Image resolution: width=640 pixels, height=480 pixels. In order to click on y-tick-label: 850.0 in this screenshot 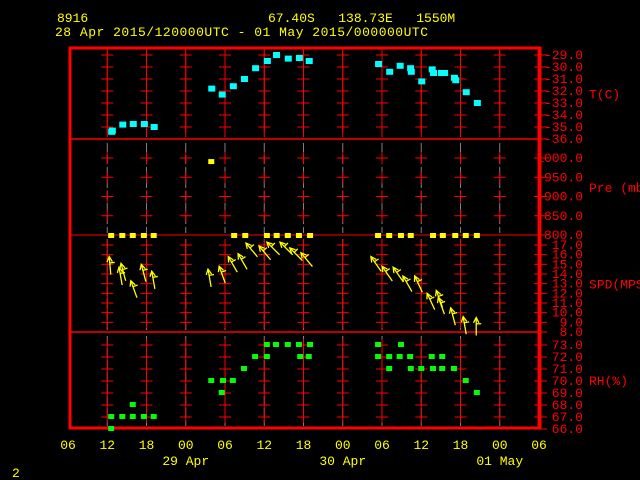, I will do `click(563, 216)`.